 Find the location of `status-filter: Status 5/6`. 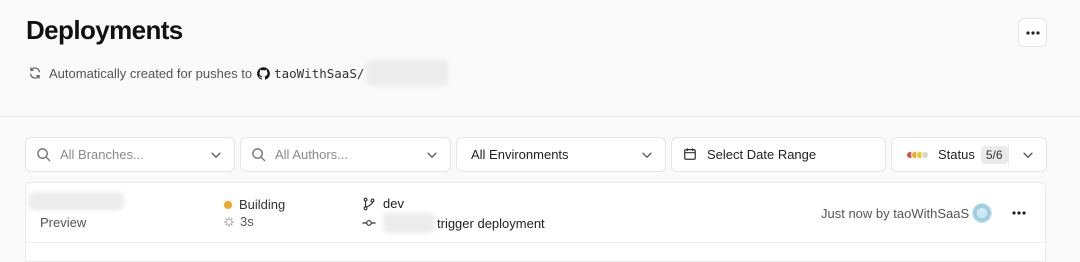

status-filter: Status 5/6 is located at coordinates (969, 154).